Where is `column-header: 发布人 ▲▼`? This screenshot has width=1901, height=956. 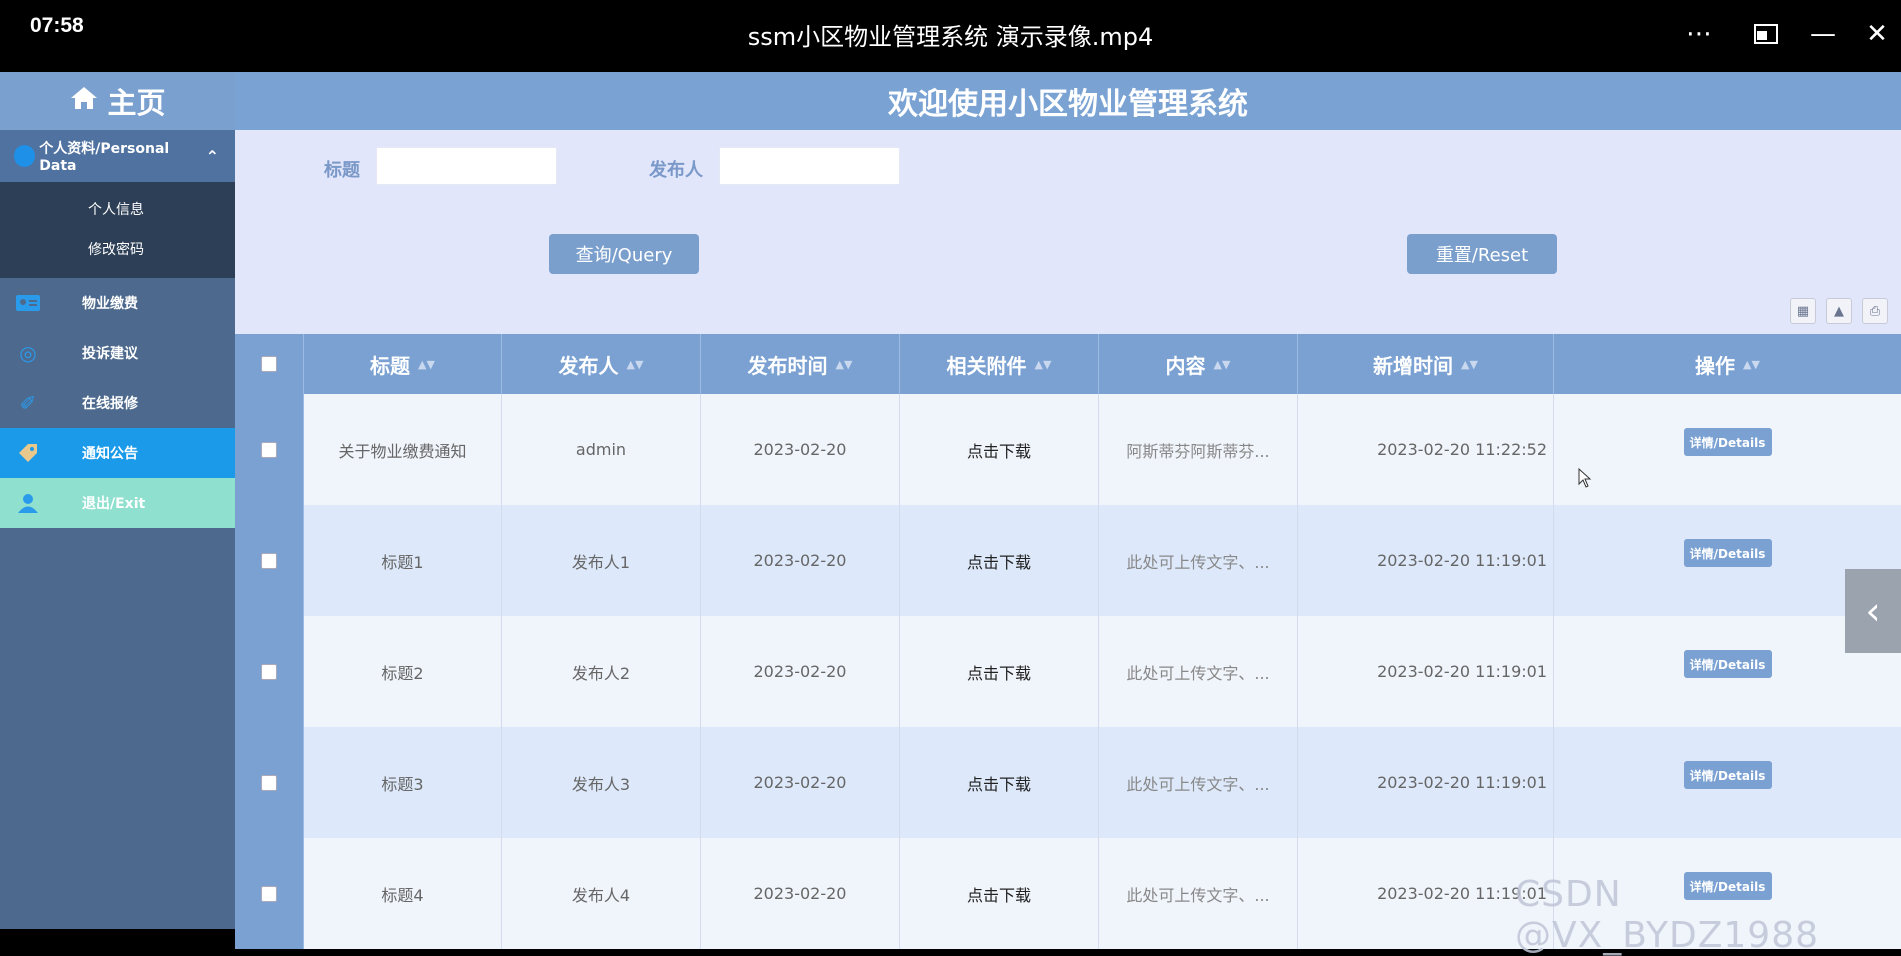 column-header: 发布人 ▲▼ is located at coordinates (601, 364).